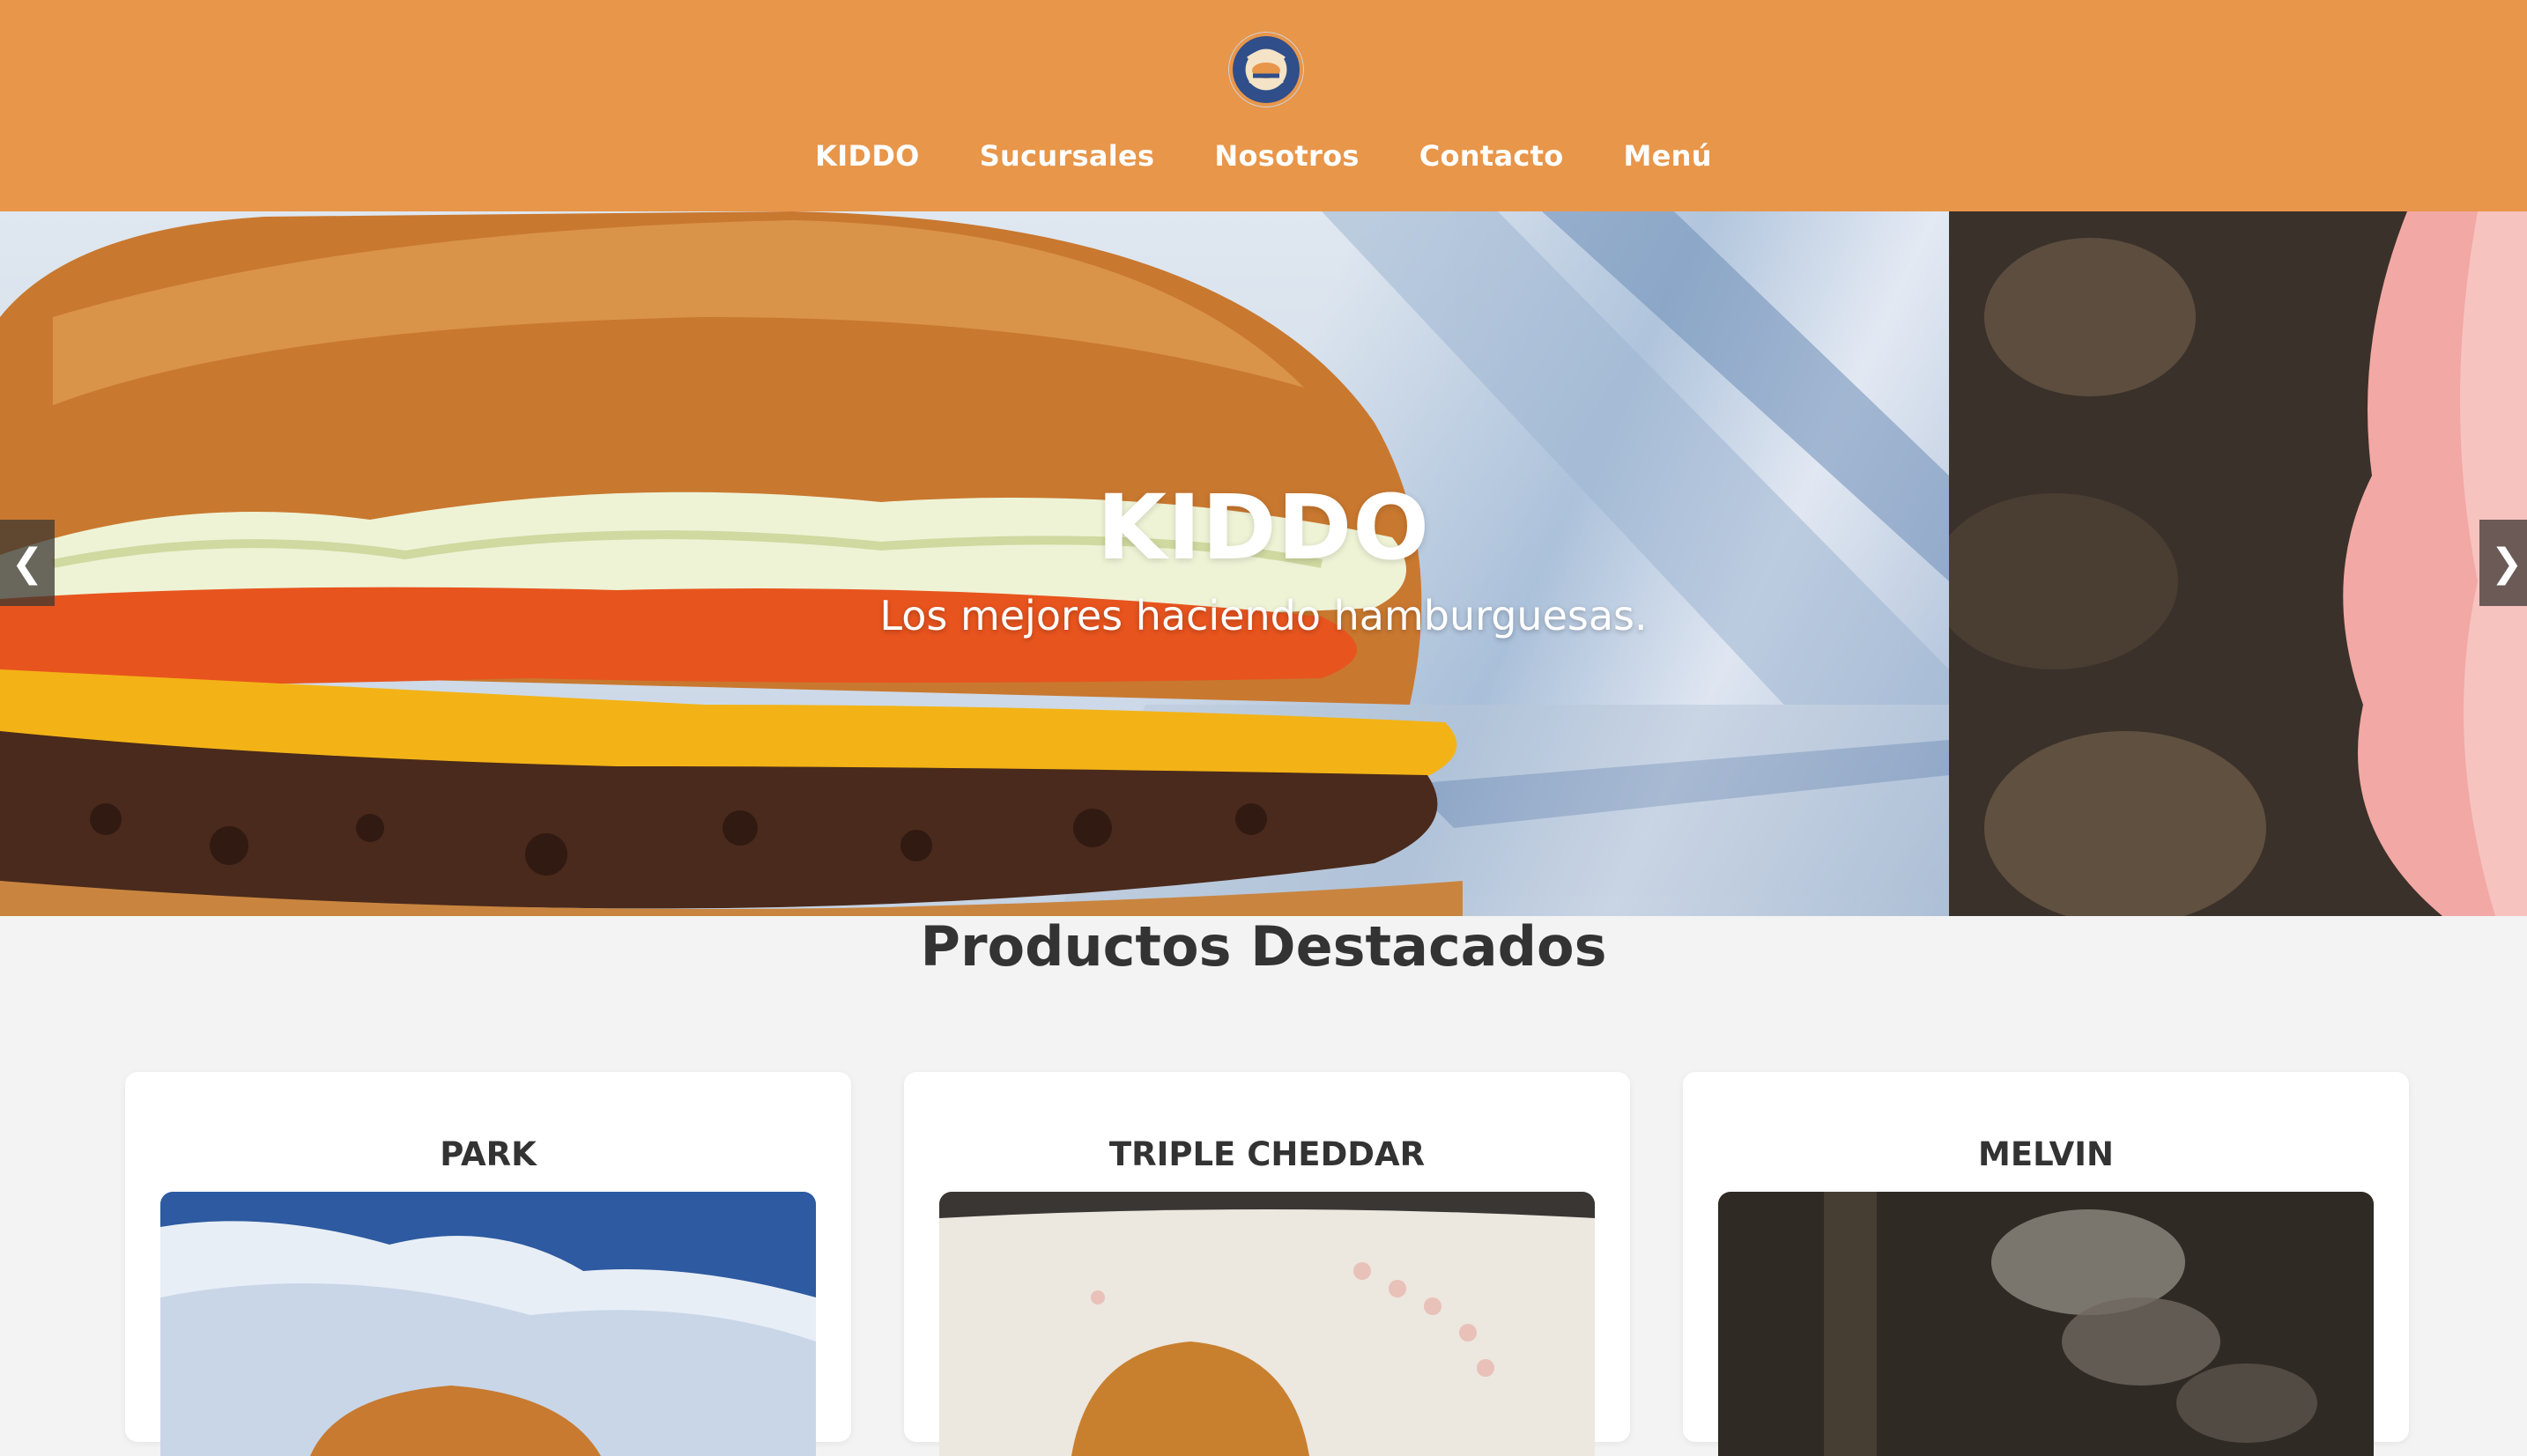 The height and width of the screenshot is (1456, 2527). Describe the element at coordinates (2046, 1154) in the screenshot. I see `product-name: MELVIN` at that location.